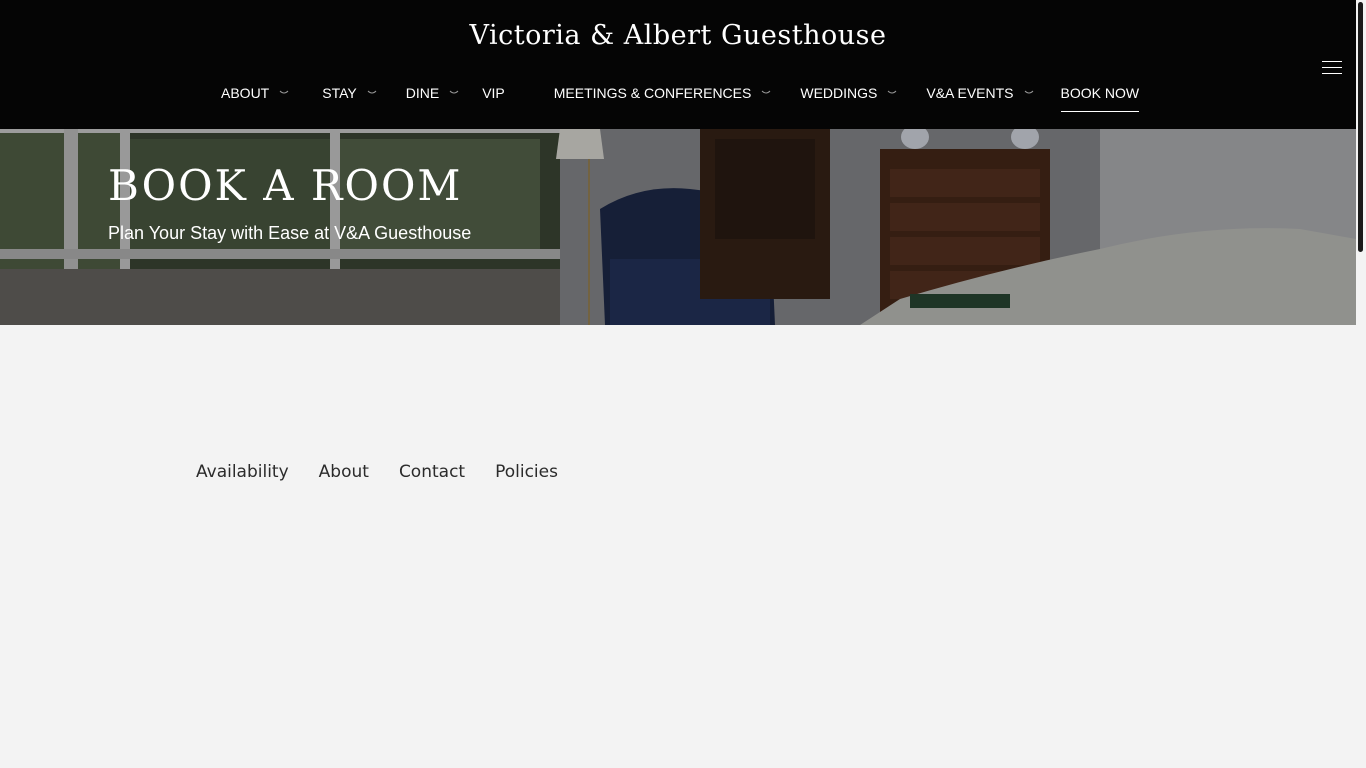 This screenshot has width=1366, height=768. Describe the element at coordinates (678, 35) in the screenshot. I see `site-brand: Victoria & Albert Guesthouse` at that location.